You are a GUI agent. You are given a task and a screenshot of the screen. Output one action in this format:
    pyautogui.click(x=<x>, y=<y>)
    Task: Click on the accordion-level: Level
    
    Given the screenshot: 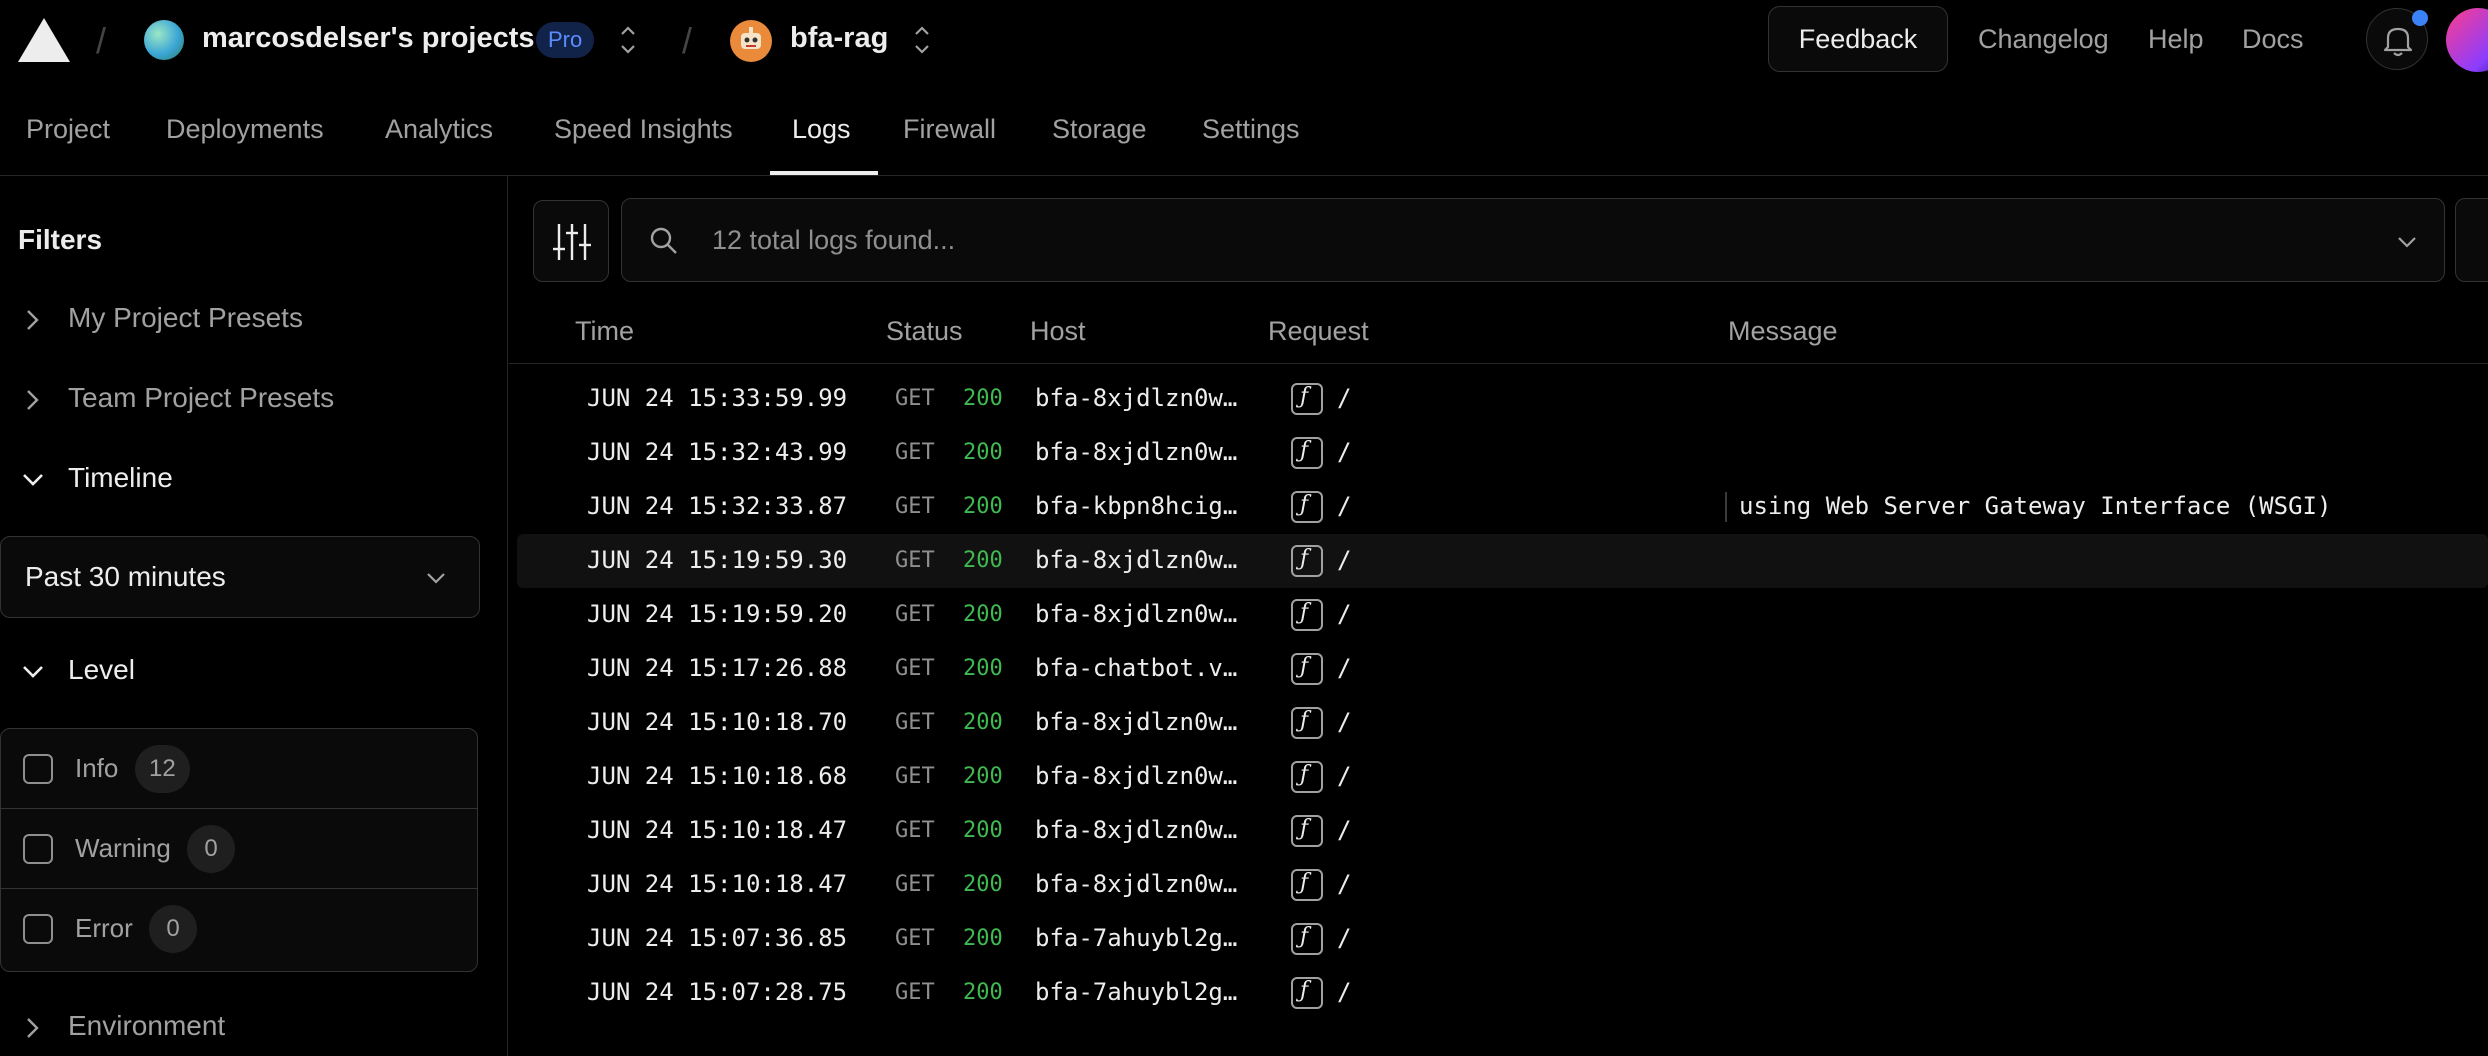 What is the action you would take?
    pyautogui.click(x=76, y=670)
    